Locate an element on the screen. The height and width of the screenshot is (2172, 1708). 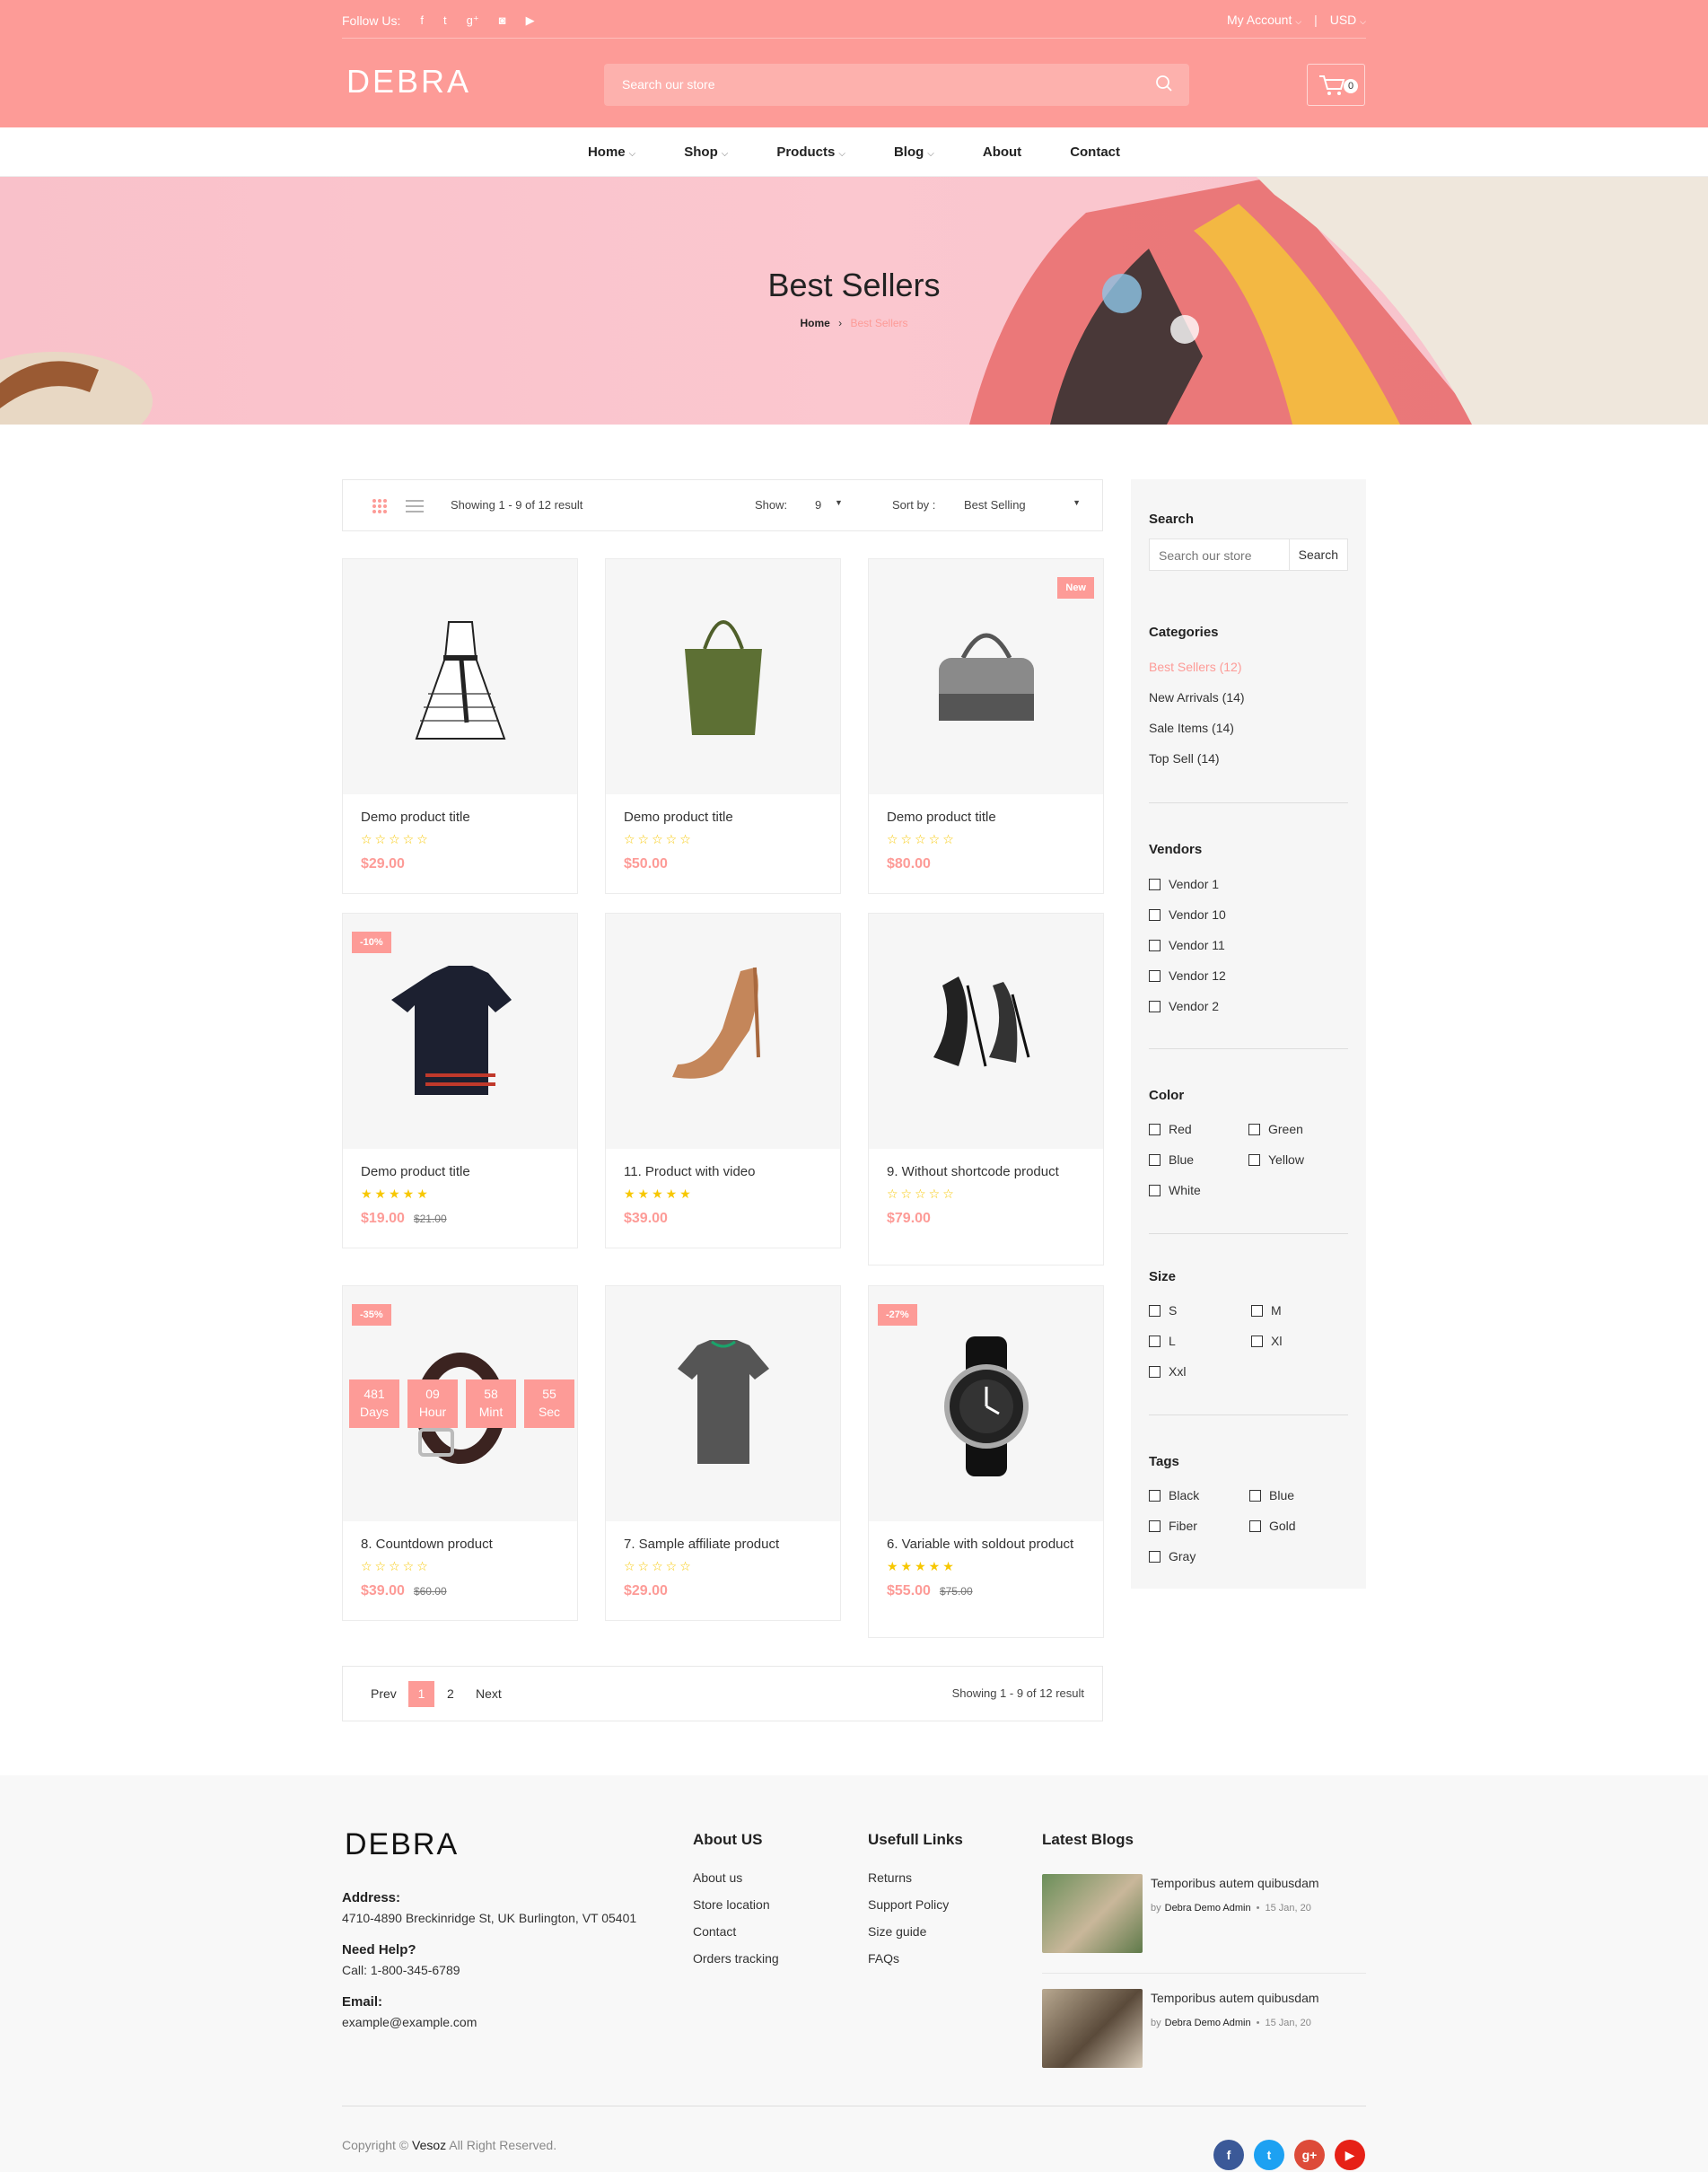
nav-item-contact: Contact is located at coordinates (1095, 152).